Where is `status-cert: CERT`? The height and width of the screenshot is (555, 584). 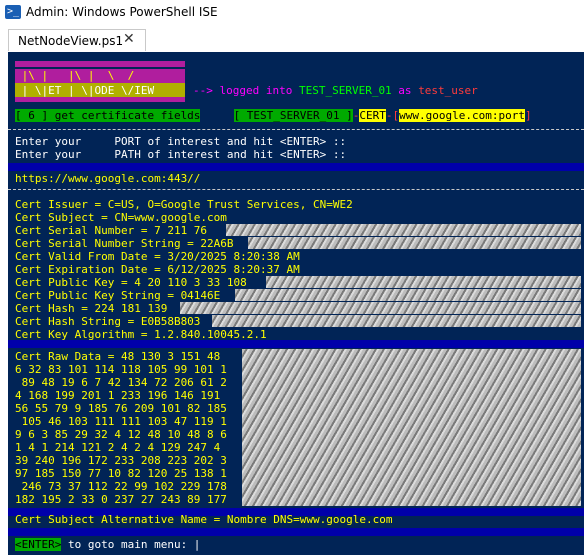 status-cert: CERT is located at coordinates (372, 115).